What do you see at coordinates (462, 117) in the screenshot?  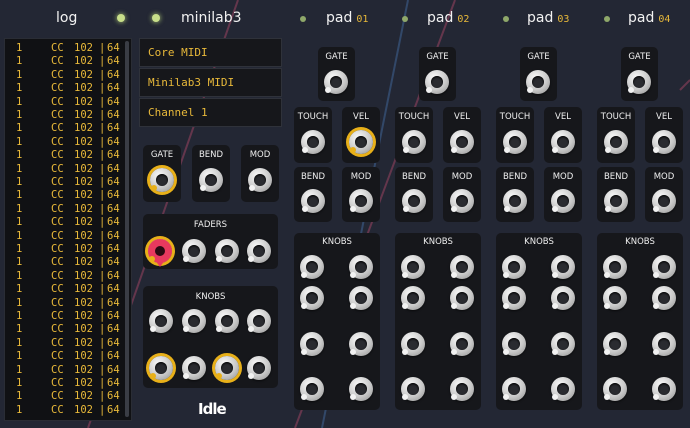 I see `pad2-vel-label: VEL` at bounding box center [462, 117].